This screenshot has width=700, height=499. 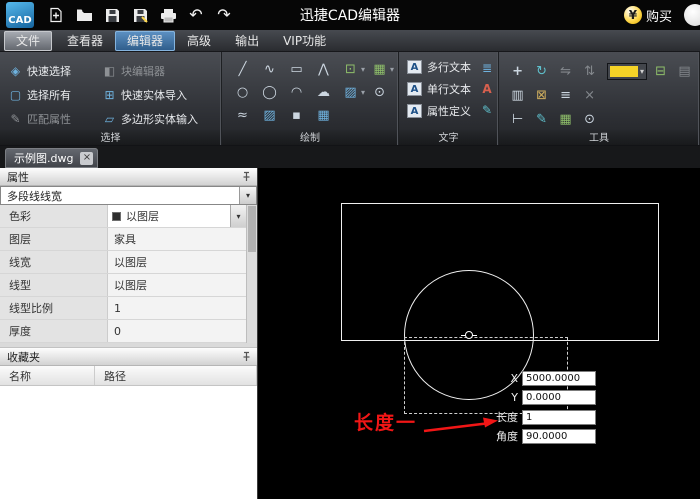 I want to click on undo-button: ↶, so click(x=196, y=15).